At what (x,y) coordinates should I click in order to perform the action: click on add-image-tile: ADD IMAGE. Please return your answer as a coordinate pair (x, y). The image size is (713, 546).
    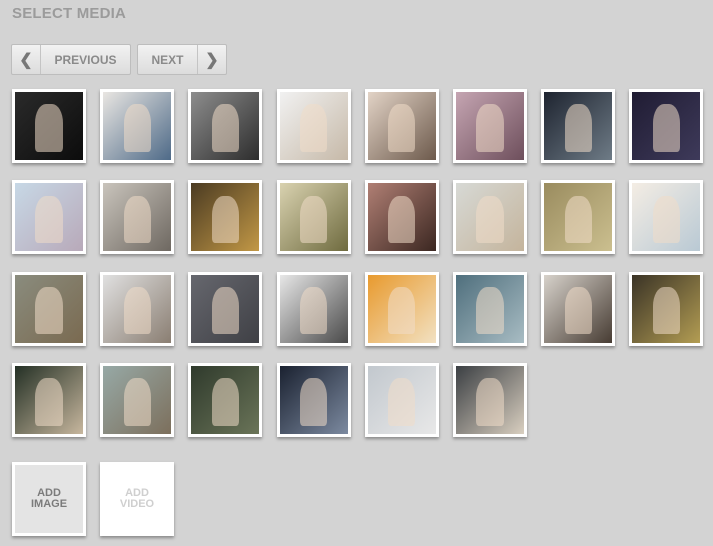
    Looking at the image, I should click on (49, 499).